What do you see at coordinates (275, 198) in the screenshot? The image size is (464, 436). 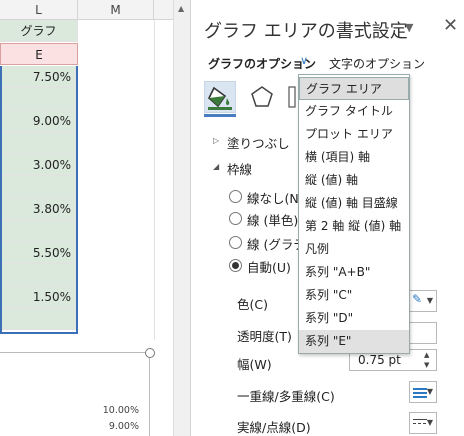 I see `radio-label: 線なし(N)` at bounding box center [275, 198].